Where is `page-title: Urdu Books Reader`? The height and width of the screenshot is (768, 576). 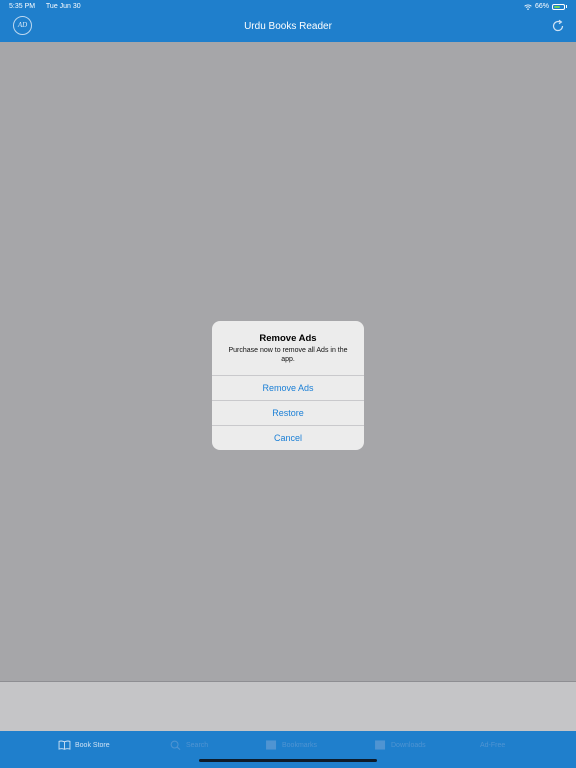
page-title: Urdu Books Reader is located at coordinates (288, 26).